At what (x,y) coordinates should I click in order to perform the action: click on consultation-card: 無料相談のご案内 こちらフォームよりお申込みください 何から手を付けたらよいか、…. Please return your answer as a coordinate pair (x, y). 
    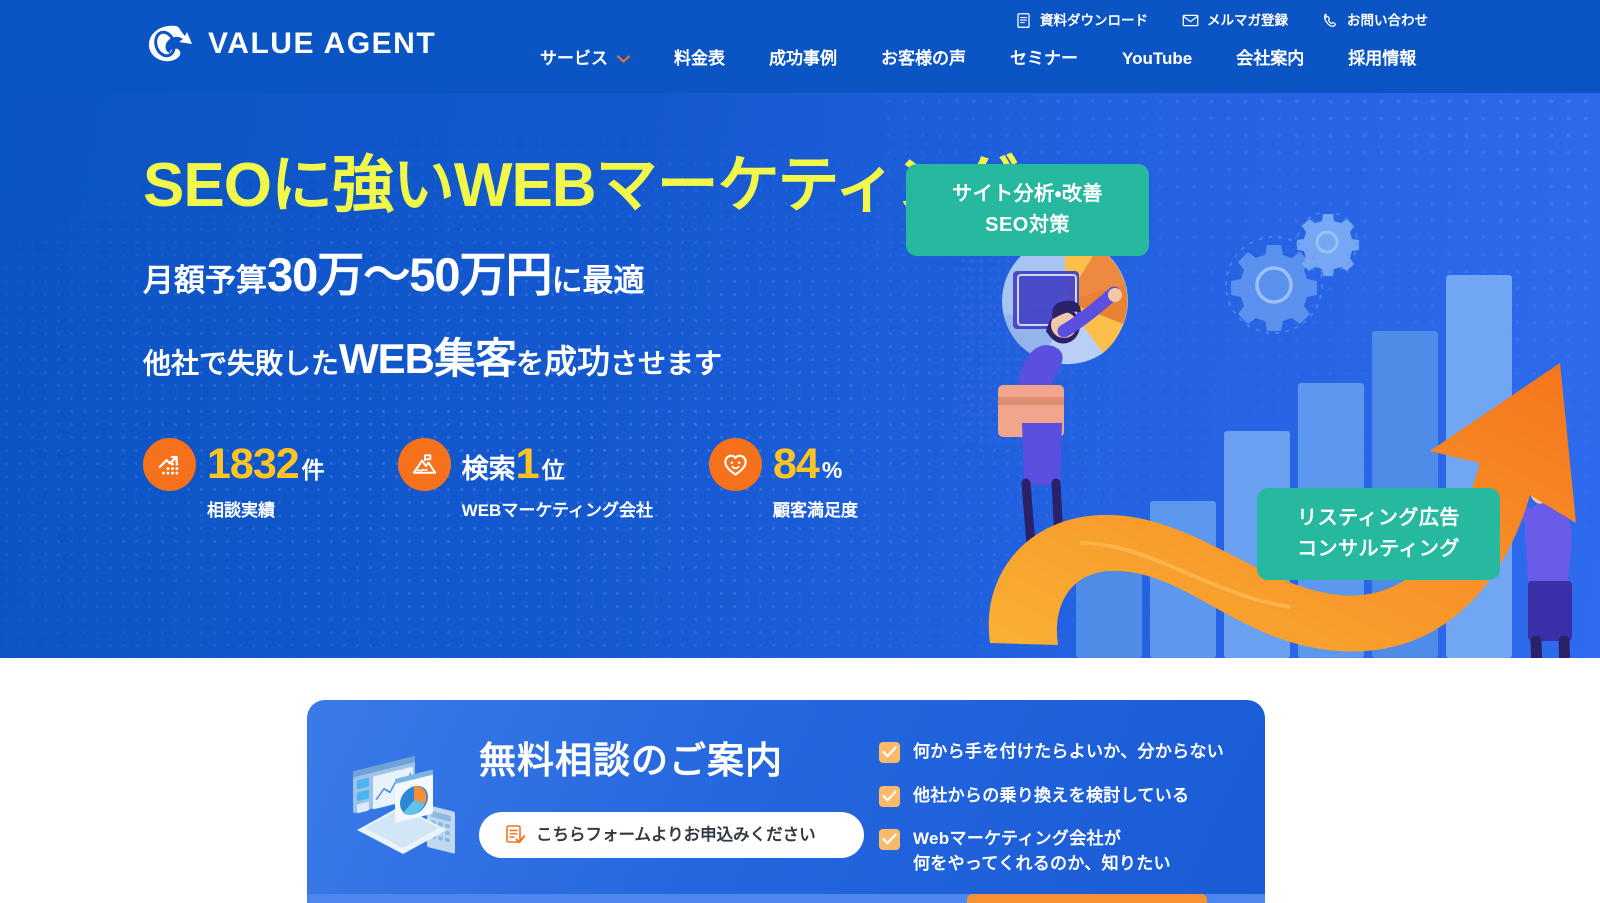
    Looking at the image, I should click on (786, 801).